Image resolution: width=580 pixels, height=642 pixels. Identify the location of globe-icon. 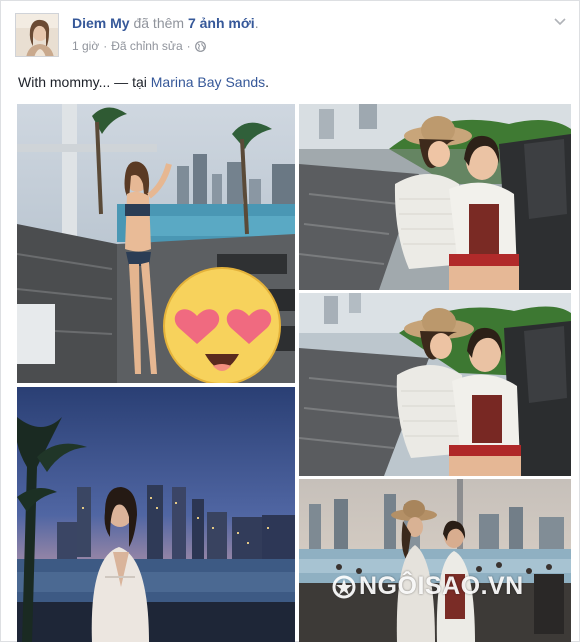
(200, 46).